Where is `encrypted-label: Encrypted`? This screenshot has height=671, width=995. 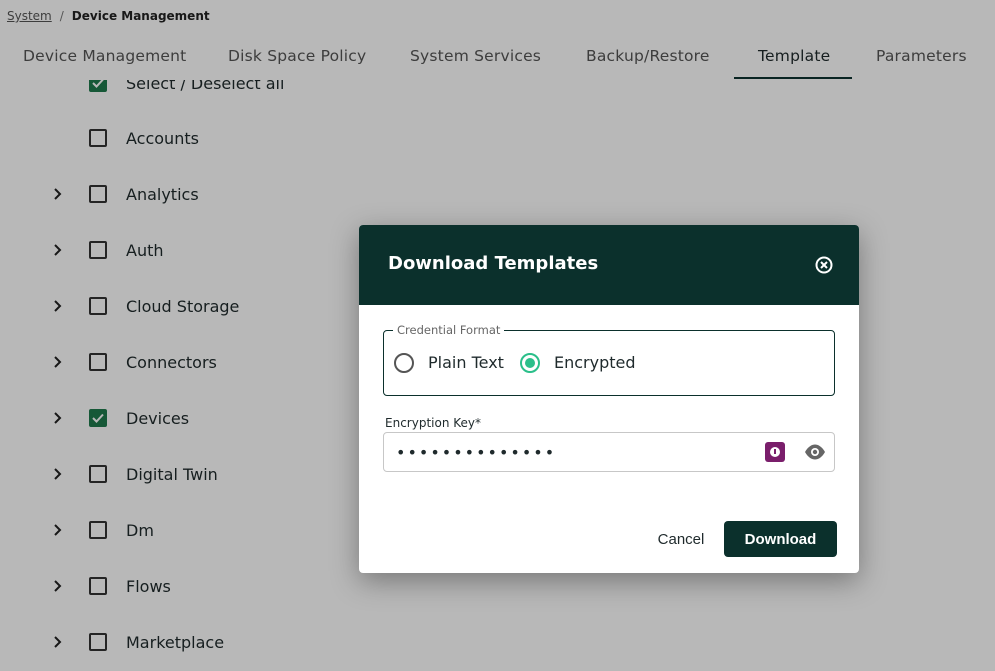
encrypted-label: Encrypted is located at coordinates (595, 363).